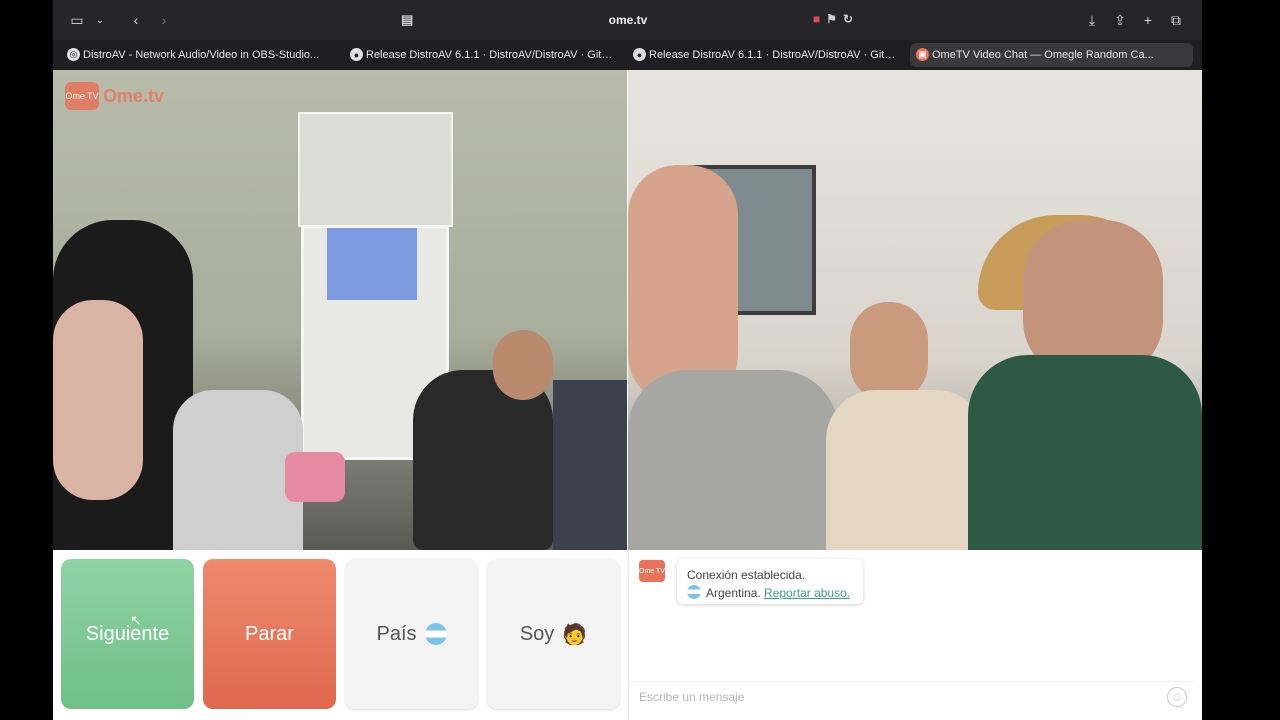  I want to click on address-bar: ▤ ome.tv ■ ⚑ ↻, so click(628, 20).